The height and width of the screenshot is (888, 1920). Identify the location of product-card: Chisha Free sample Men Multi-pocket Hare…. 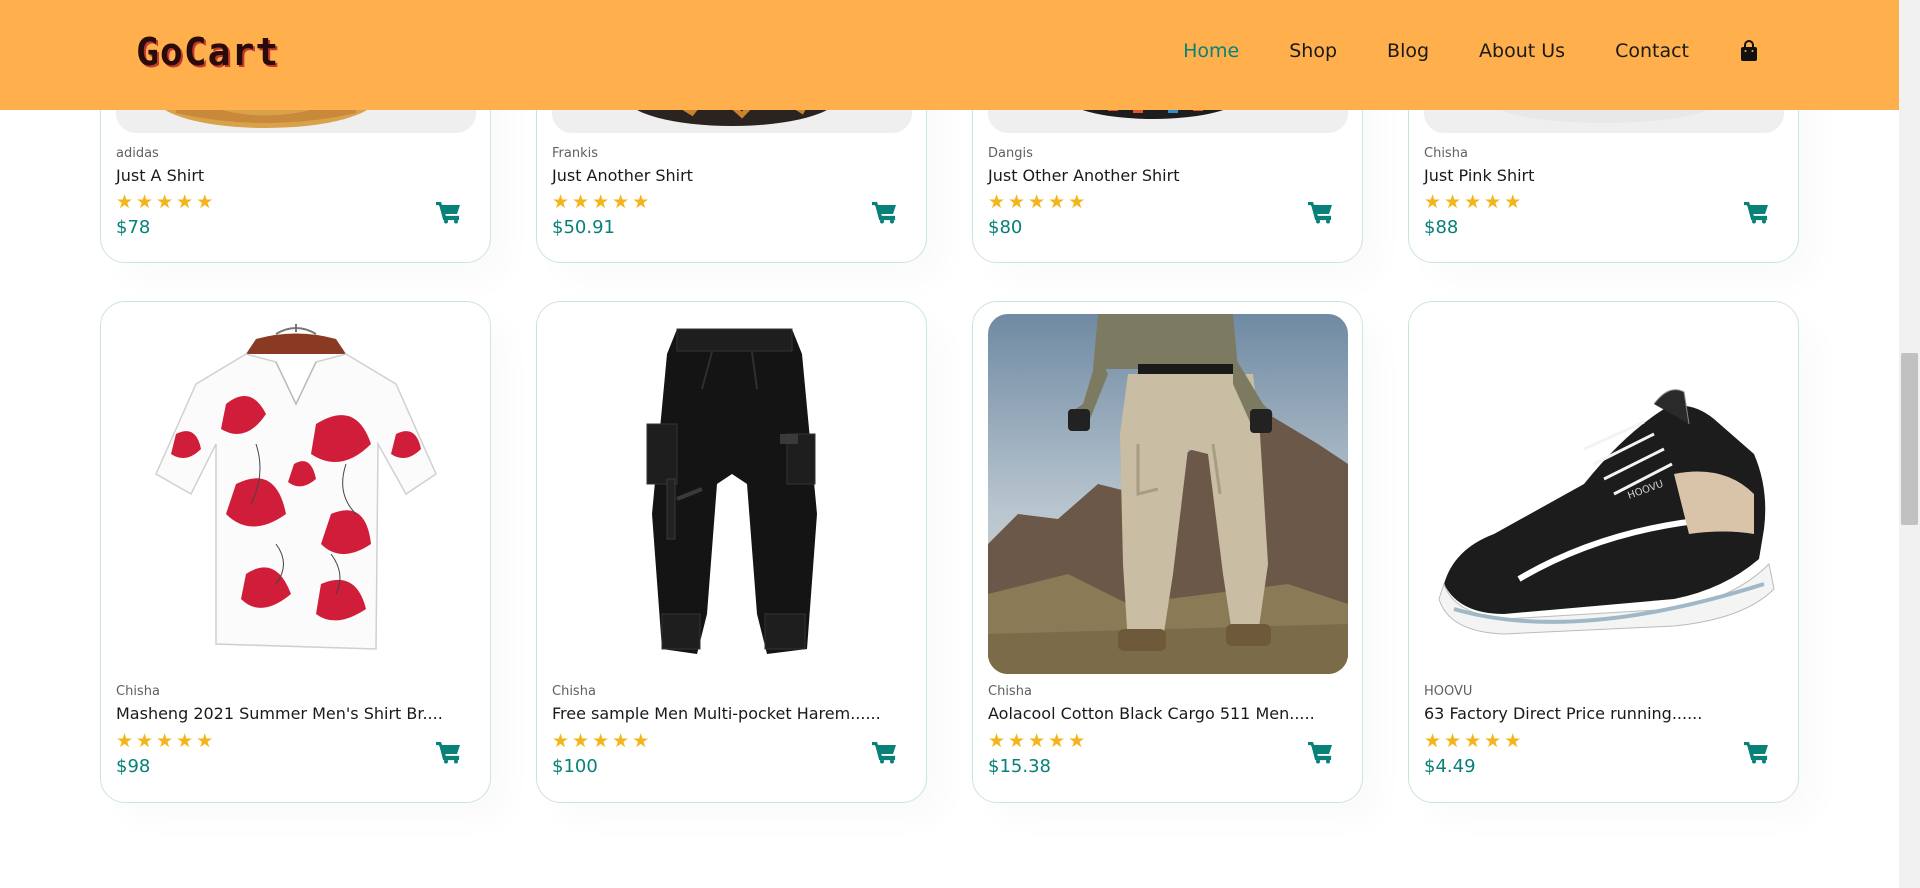
(731, 552).